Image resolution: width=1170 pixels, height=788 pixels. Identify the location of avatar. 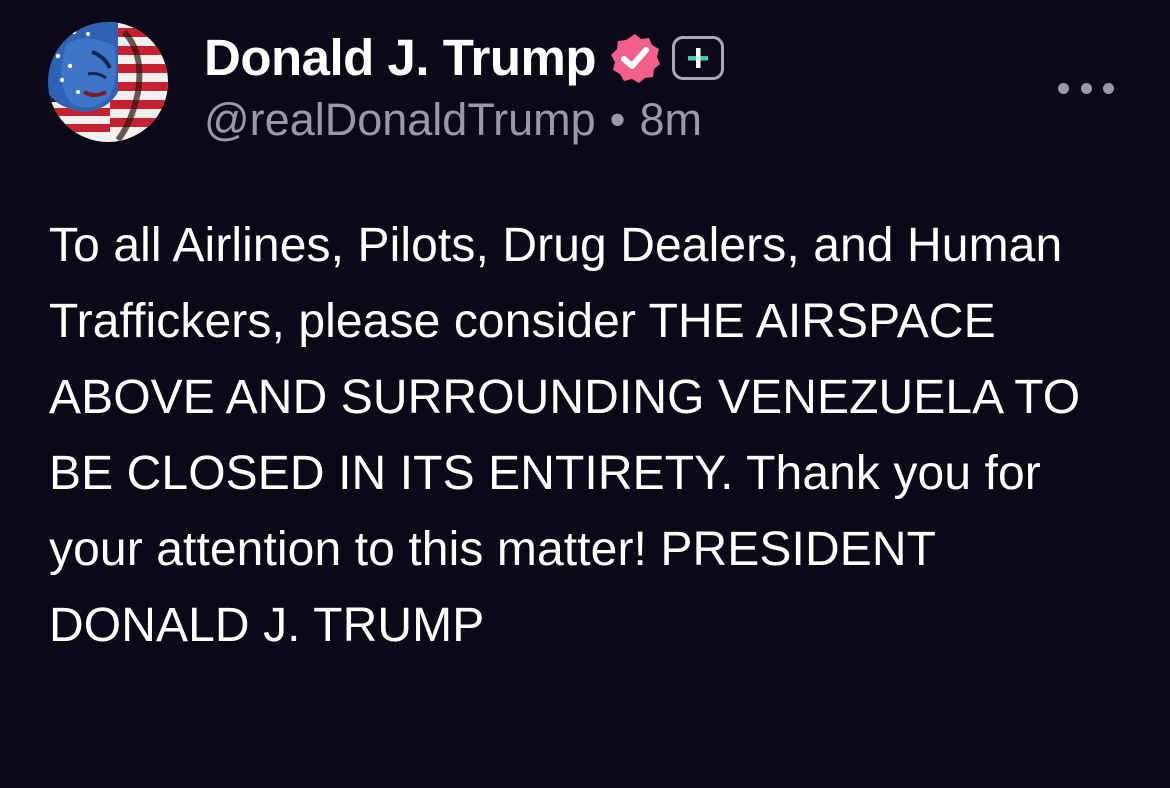
(108, 82).